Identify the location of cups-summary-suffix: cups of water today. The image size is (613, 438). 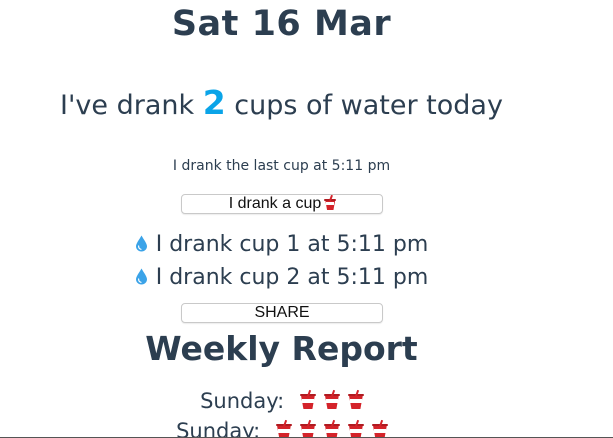
(368, 105).